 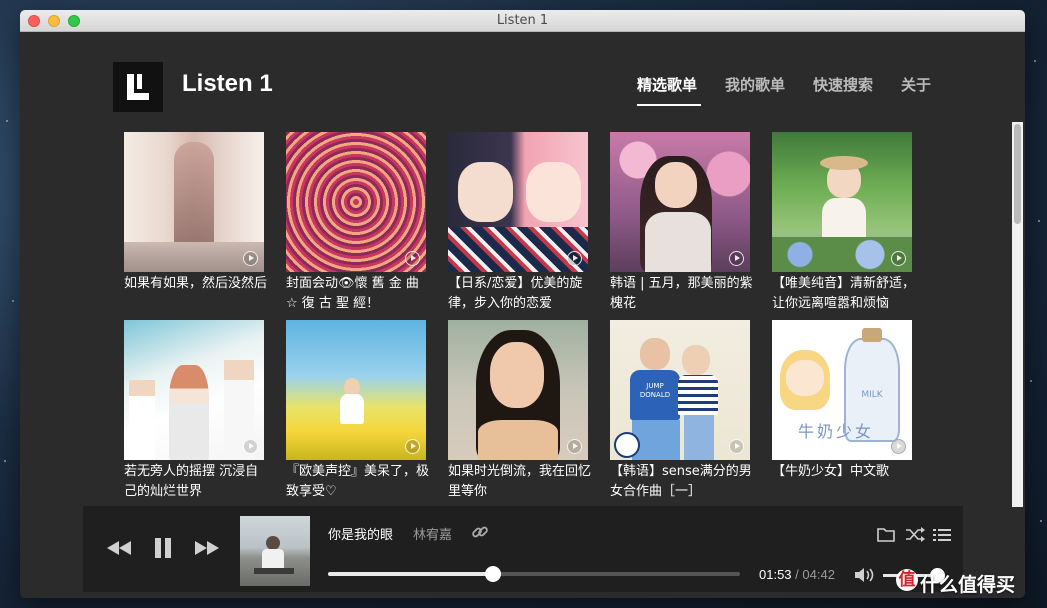 I want to click on app-name: Listen 1, so click(x=227, y=83).